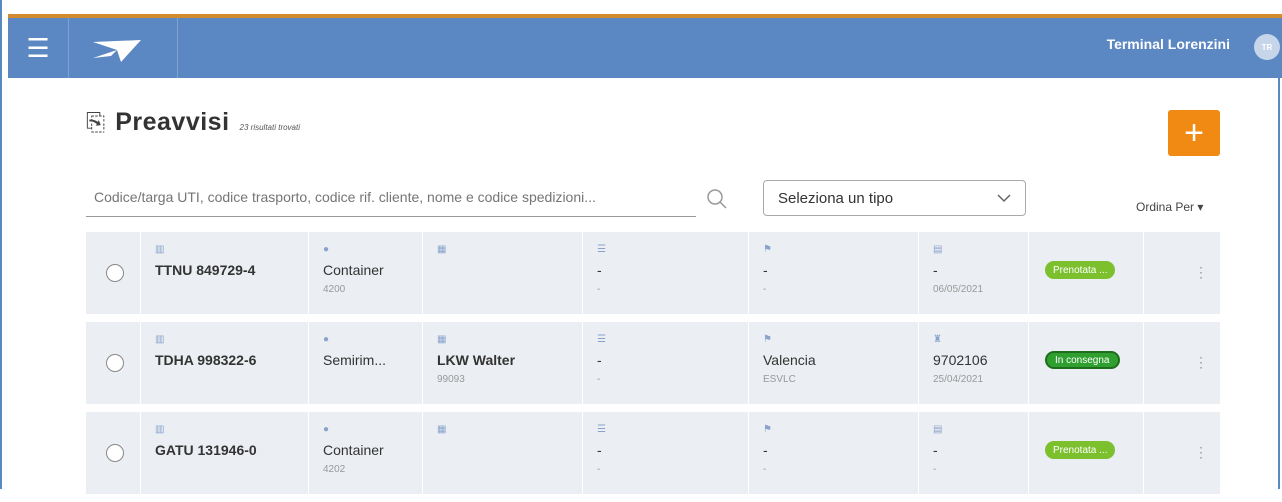  I want to click on plus-icon: +, so click(1194, 132).